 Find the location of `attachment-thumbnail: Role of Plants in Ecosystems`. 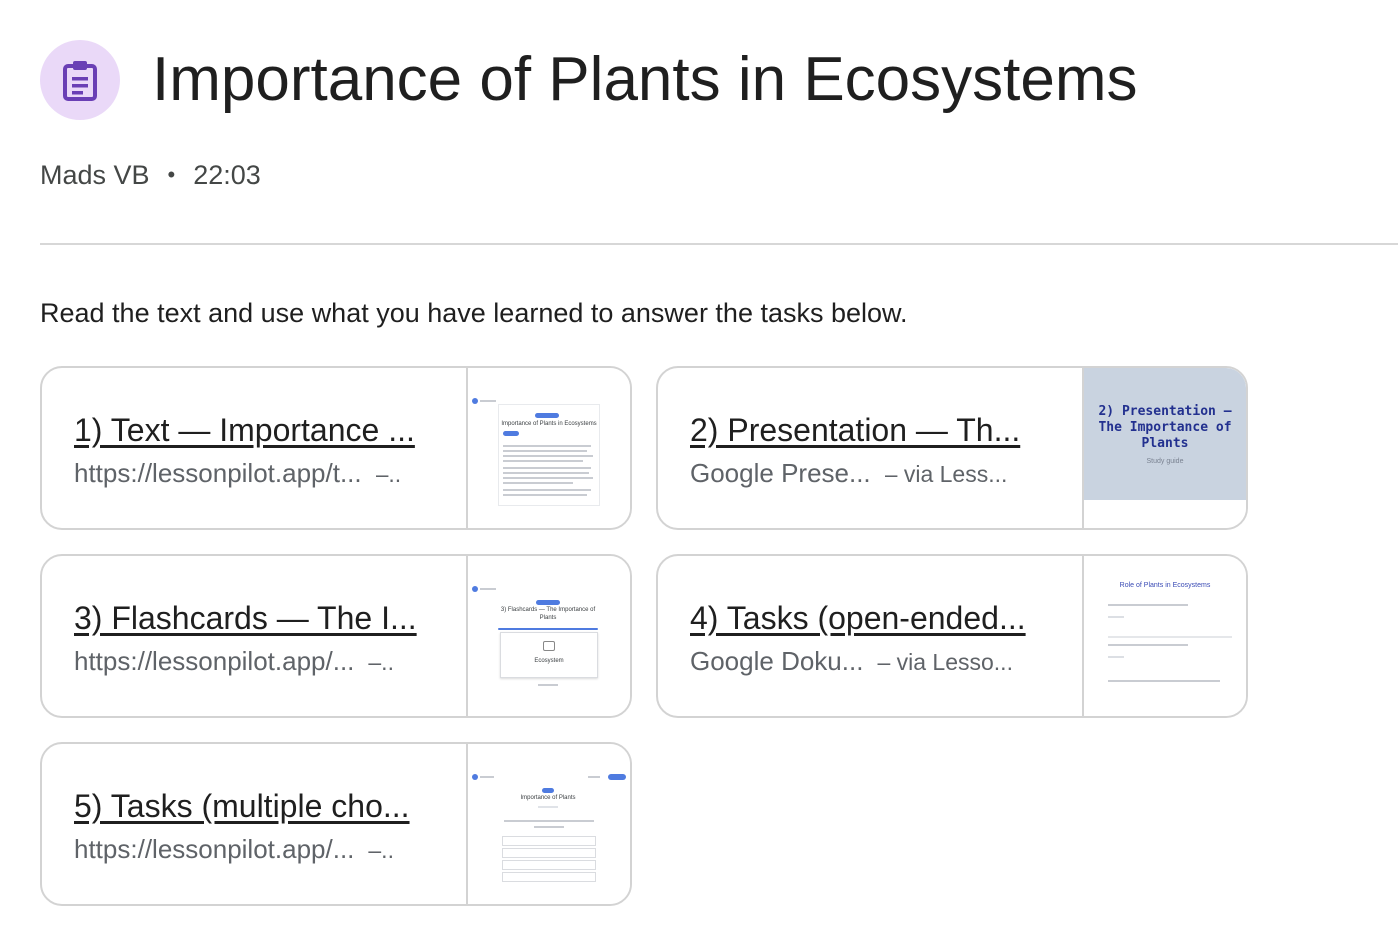

attachment-thumbnail: Role of Plants in Ecosystems is located at coordinates (1165, 636).